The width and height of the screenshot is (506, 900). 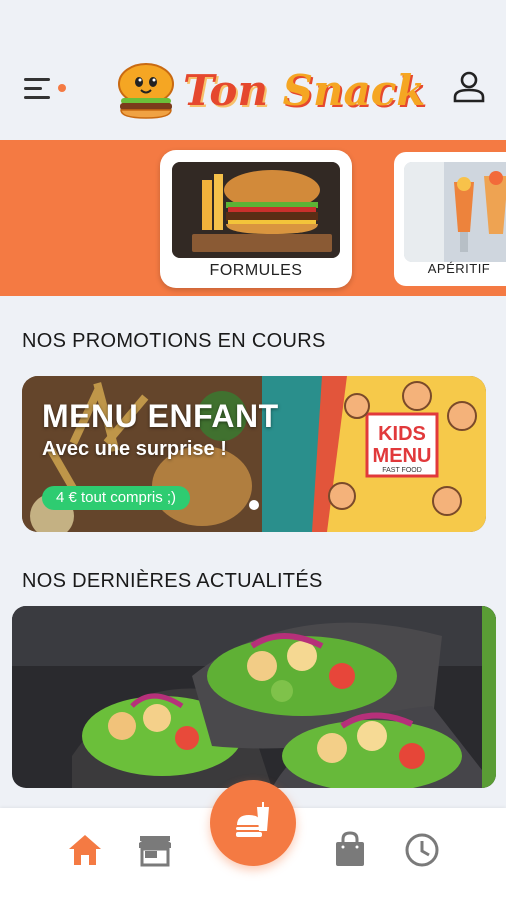 I want to click on menu-button, so click(x=46, y=90).